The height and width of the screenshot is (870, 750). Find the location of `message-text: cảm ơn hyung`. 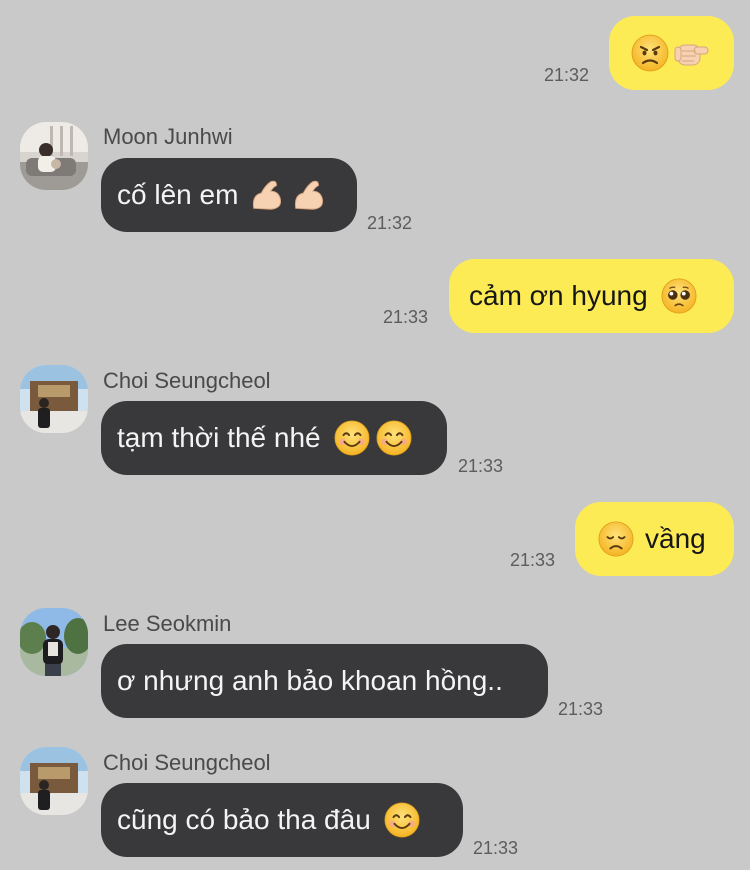

message-text: cảm ơn hyung is located at coordinates (558, 295).